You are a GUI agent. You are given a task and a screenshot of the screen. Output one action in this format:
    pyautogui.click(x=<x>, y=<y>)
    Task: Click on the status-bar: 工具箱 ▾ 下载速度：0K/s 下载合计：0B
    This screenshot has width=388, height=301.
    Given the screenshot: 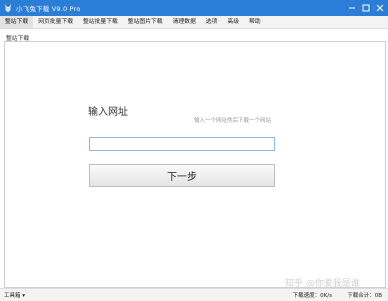 What is the action you would take?
    pyautogui.click(x=194, y=294)
    